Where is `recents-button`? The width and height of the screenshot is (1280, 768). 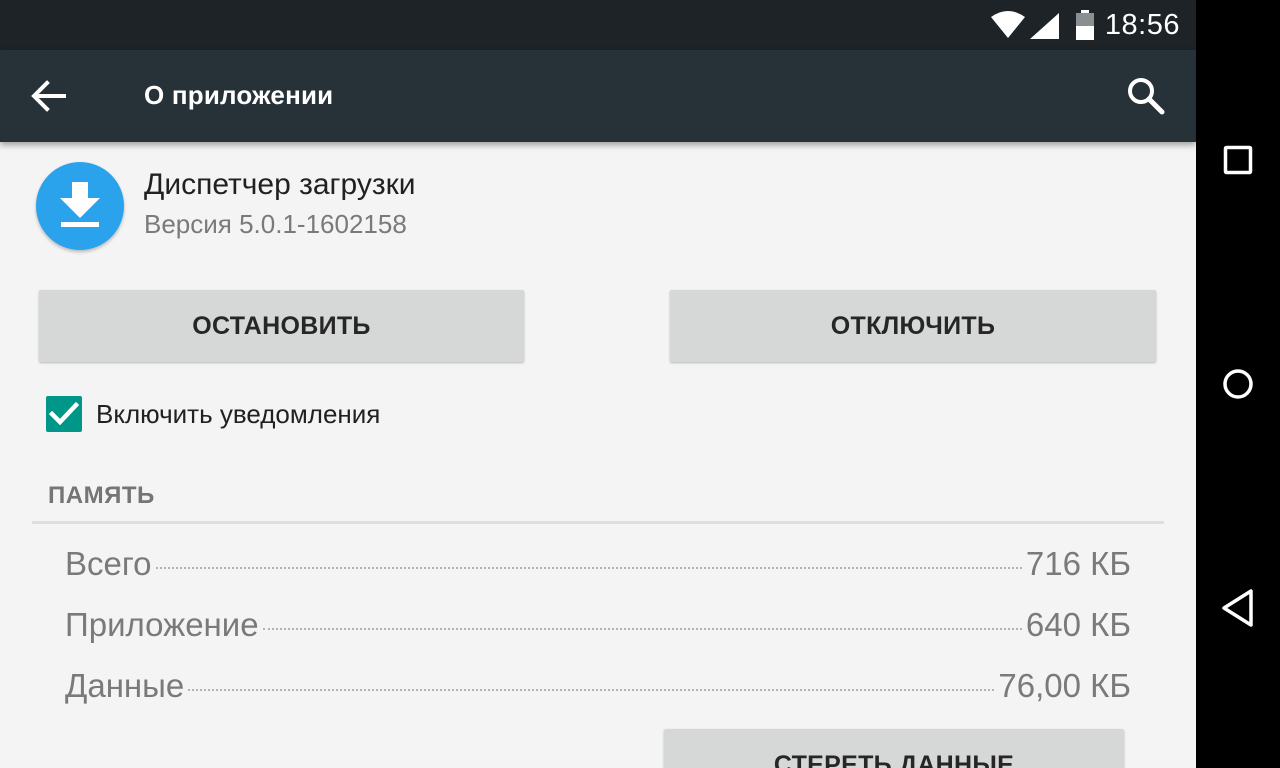 recents-button is located at coordinates (1238, 160).